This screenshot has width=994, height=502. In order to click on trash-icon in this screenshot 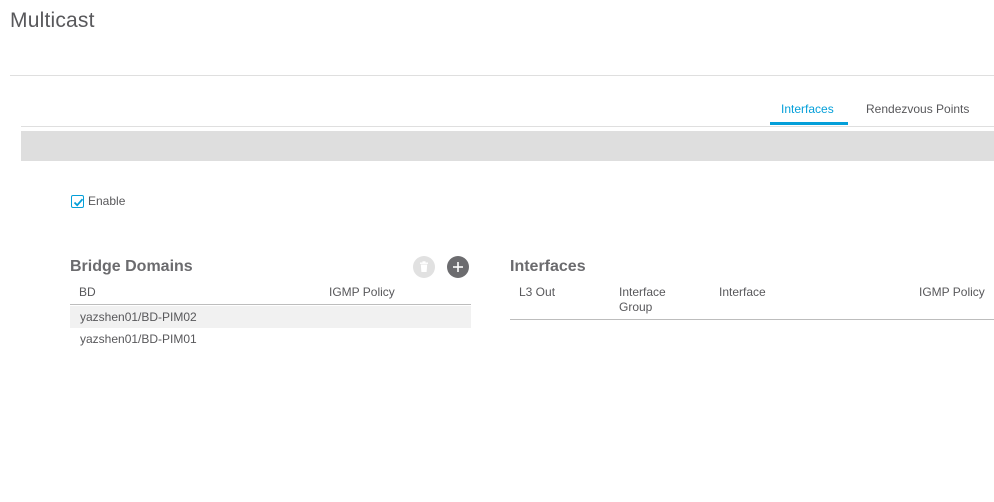, I will do `click(424, 266)`.